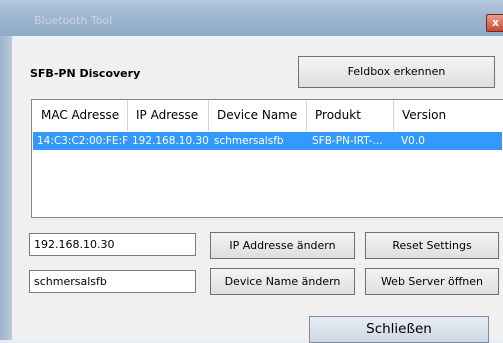 The height and width of the screenshot is (343, 503). I want to click on feldbox-erkennen-button: Feldbox erkennen, so click(396, 72).